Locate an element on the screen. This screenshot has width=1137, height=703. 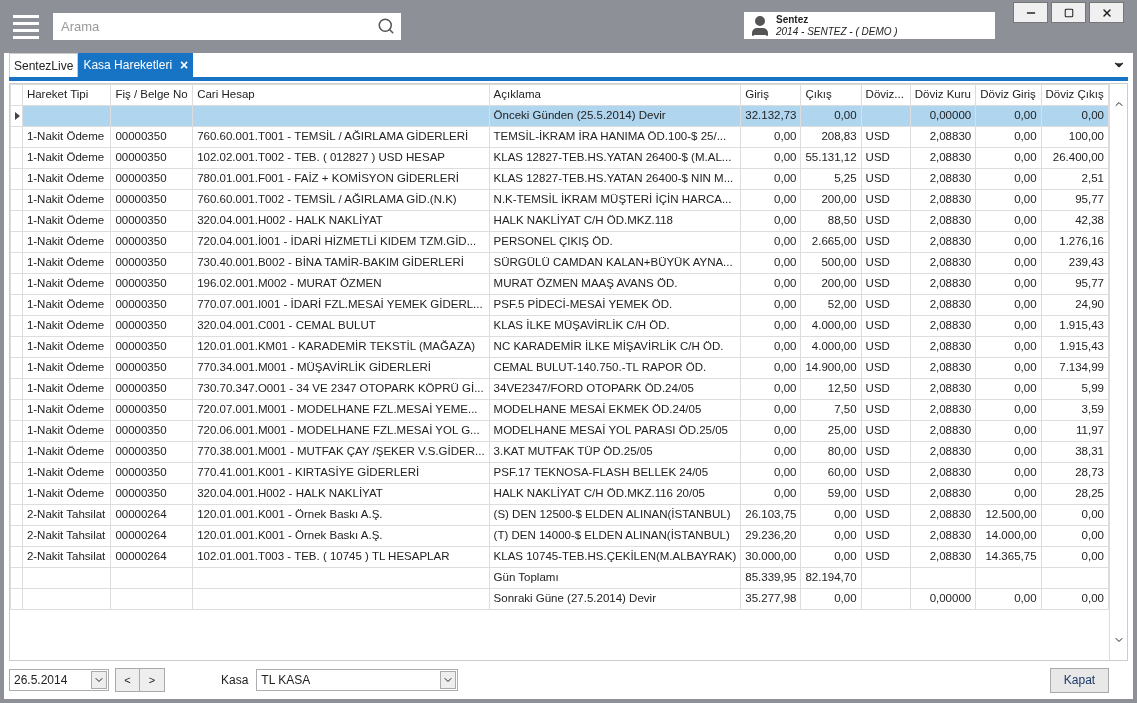
table-cell: KLAS 10745-TEB.HS.ÇEKİLEN(M.ALBAYRAK) is located at coordinates (615, 556).